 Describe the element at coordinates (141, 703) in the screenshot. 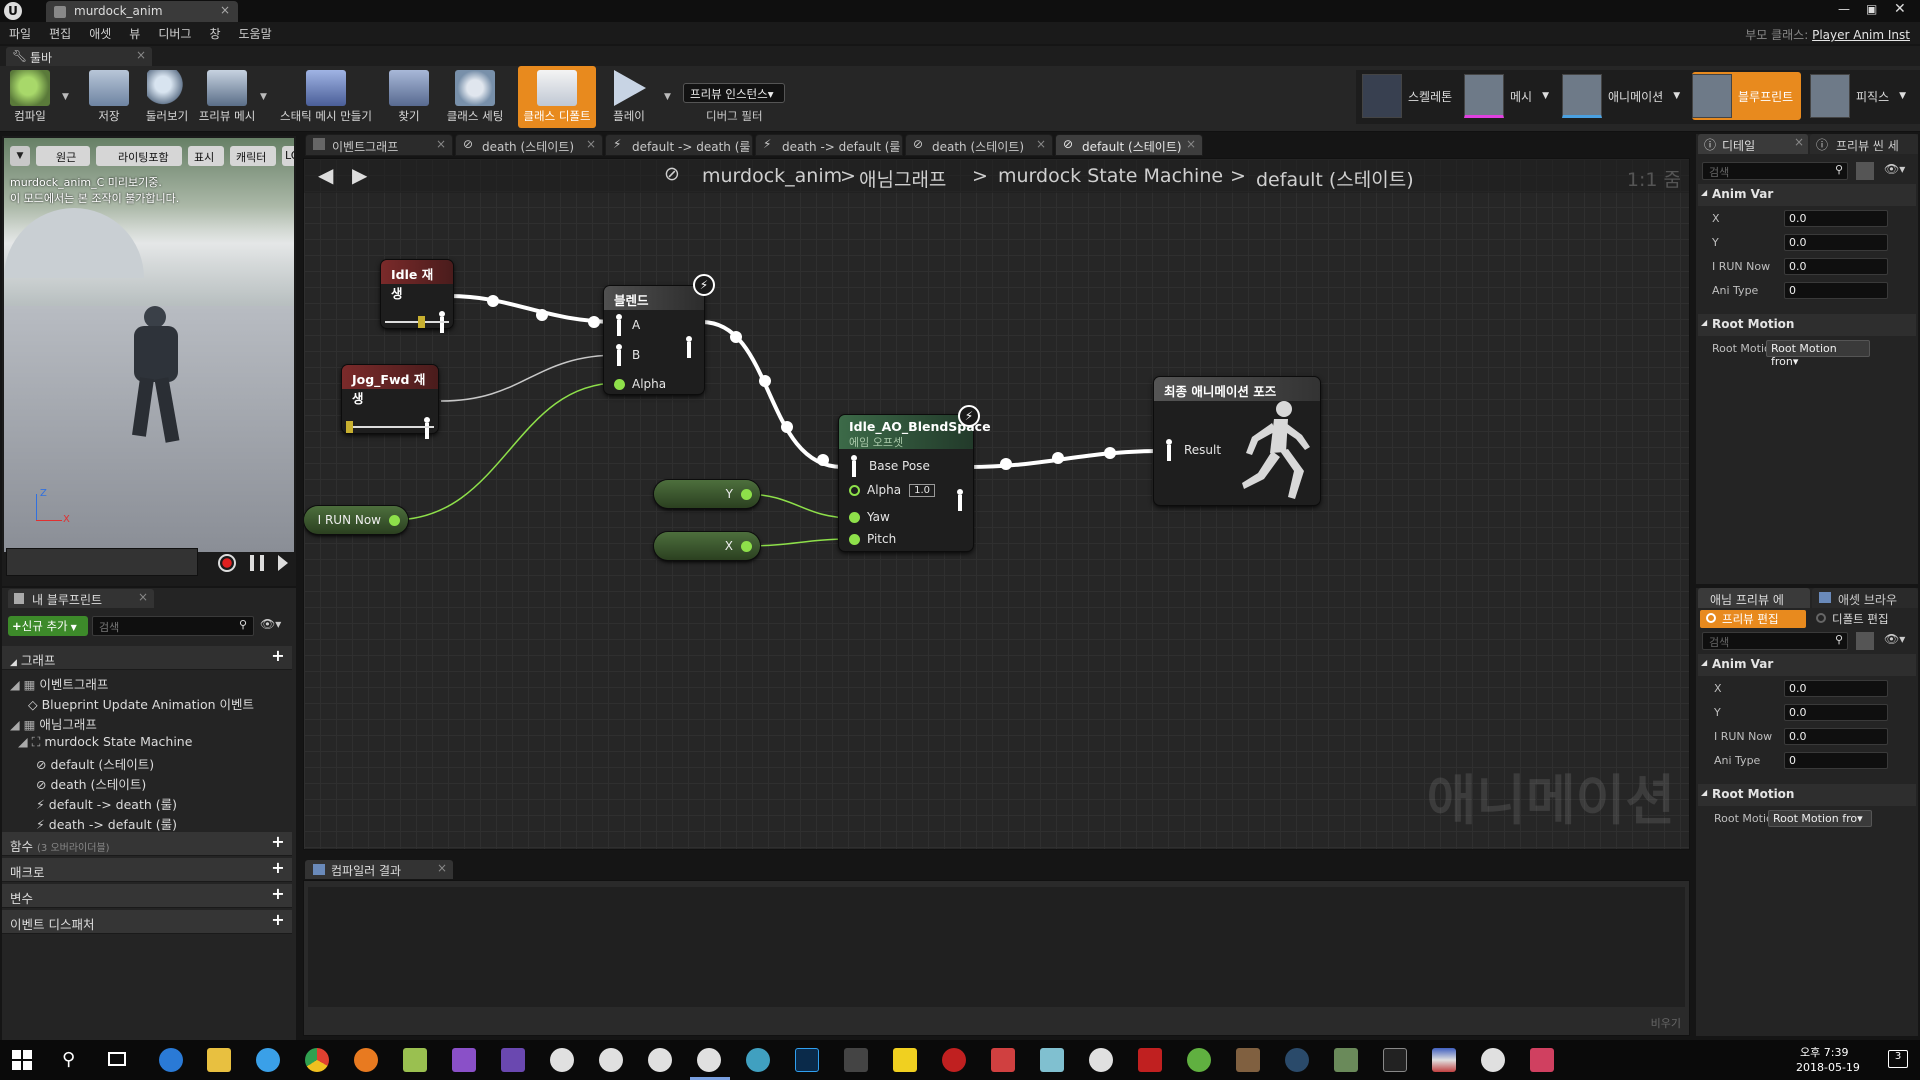

I see `tree-bp-update-event: ◇ Blueprint Update Animation 이벤트` at that location.